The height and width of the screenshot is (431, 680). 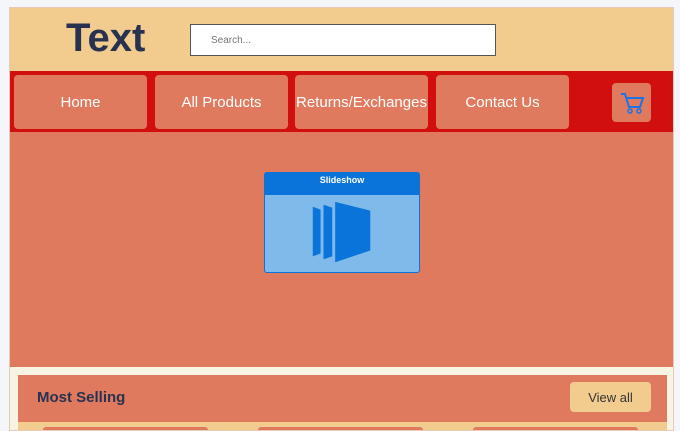 I want to click on product-row, so click(x=342, y=426).